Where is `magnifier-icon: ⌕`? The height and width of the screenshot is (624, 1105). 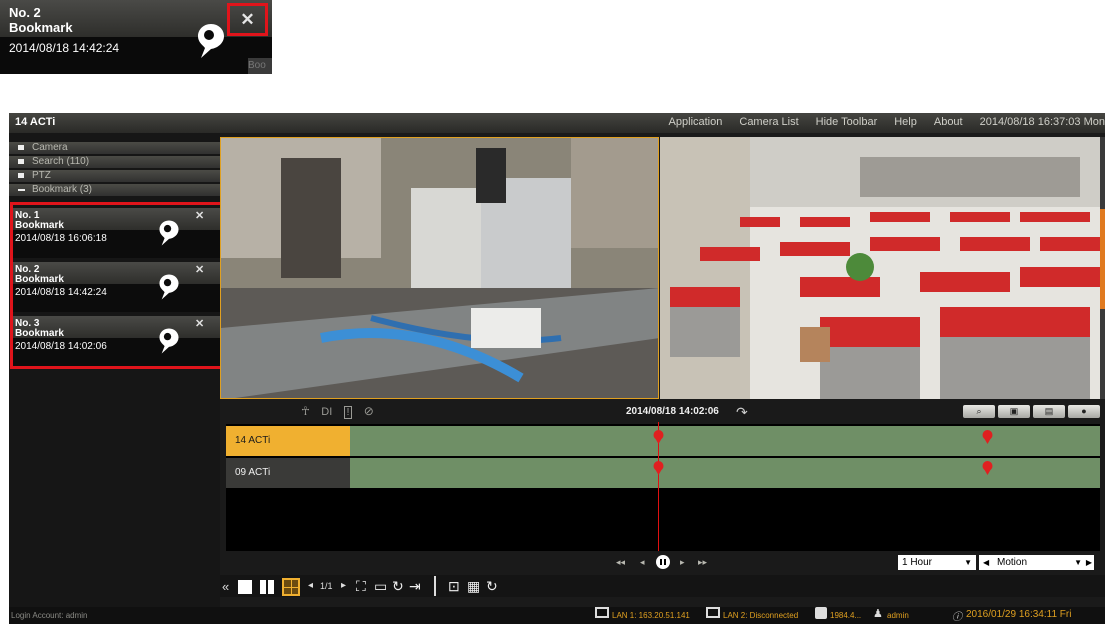 magnifier-icon: ⌕ is located at coordinates (979, 411).